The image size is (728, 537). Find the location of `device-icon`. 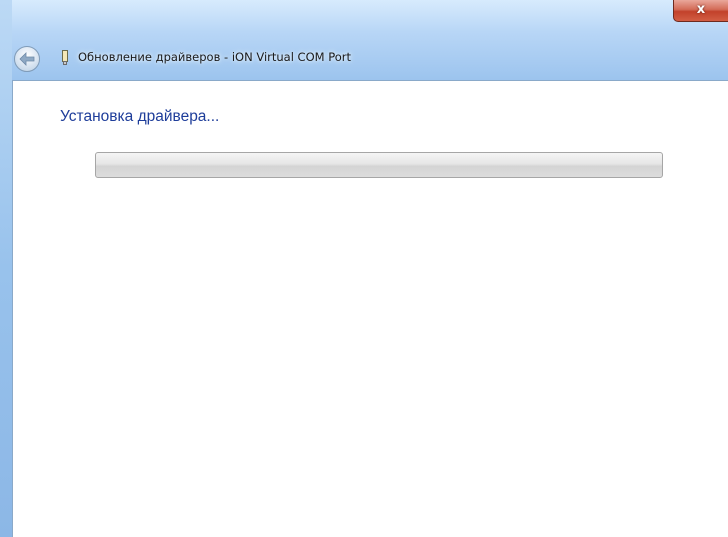

device-icon is located at coordinates (65, 57).